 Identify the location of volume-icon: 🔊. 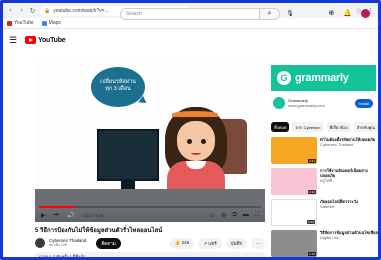
(70, 215).